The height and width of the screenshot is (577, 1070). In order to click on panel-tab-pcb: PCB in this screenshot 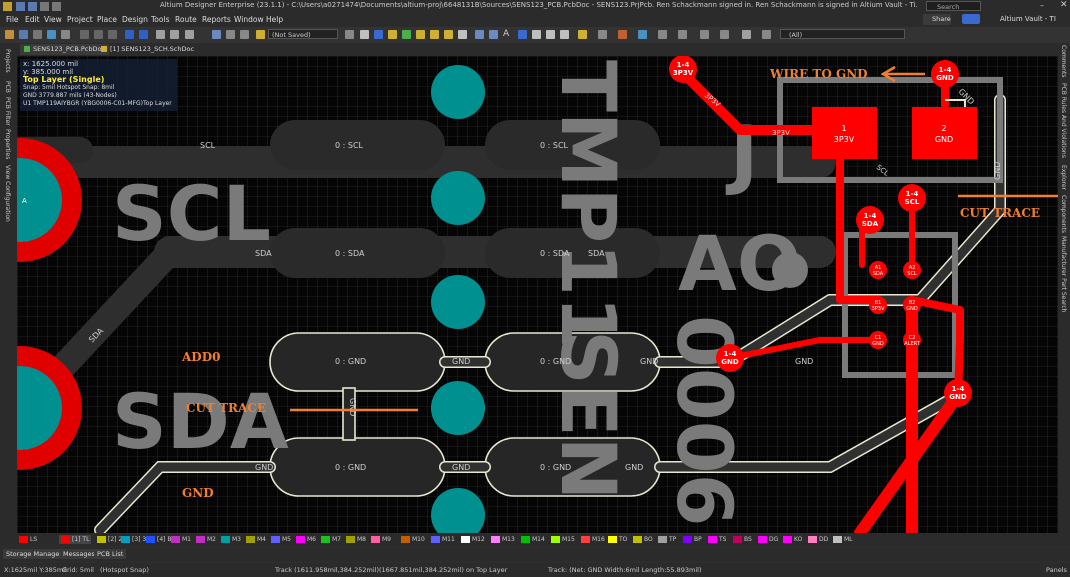, I will do `click(7, 87)`.